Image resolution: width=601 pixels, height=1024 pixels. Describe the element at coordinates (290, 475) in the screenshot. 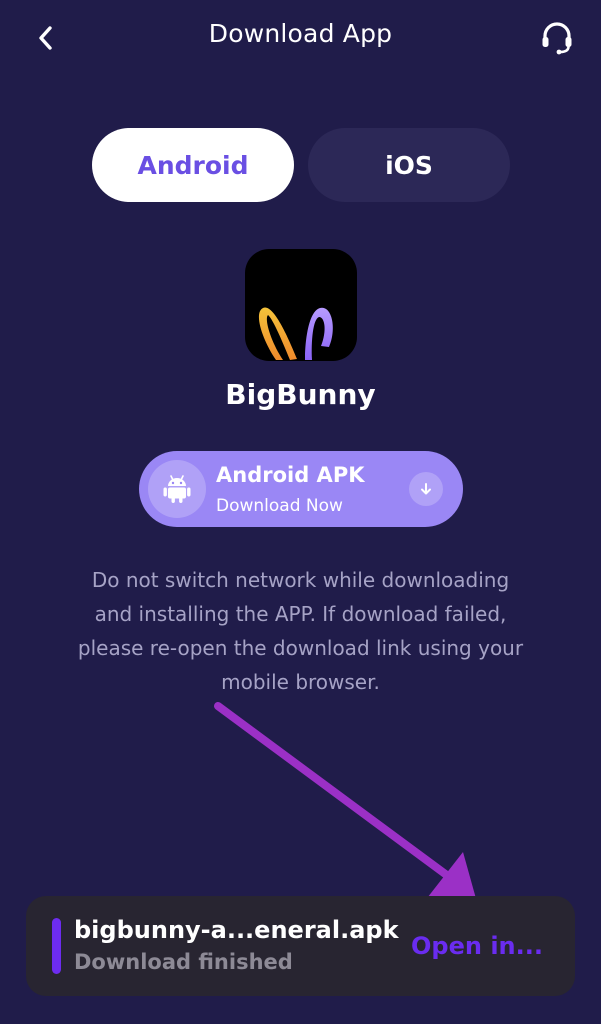

I see `download-button-title: Android APK` at that location.